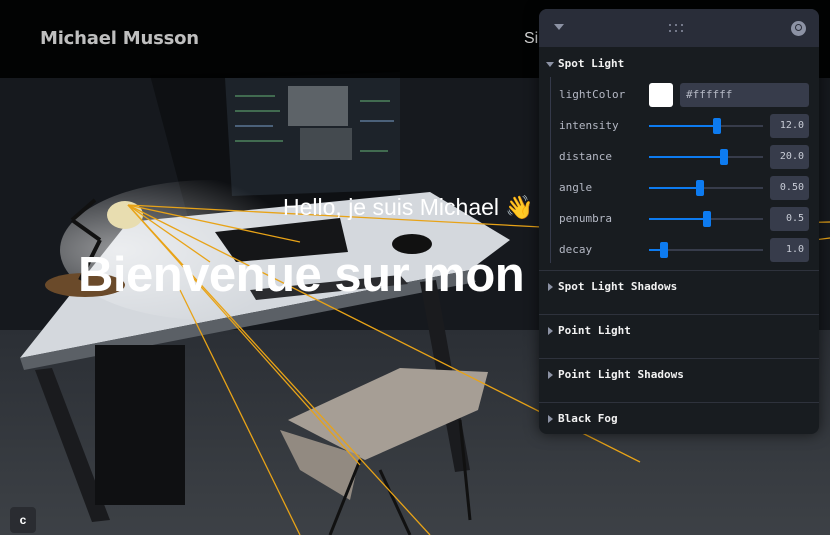 This screenshot has width=830, height=535. I want to click on folder-indent-line, so click(550, 170).